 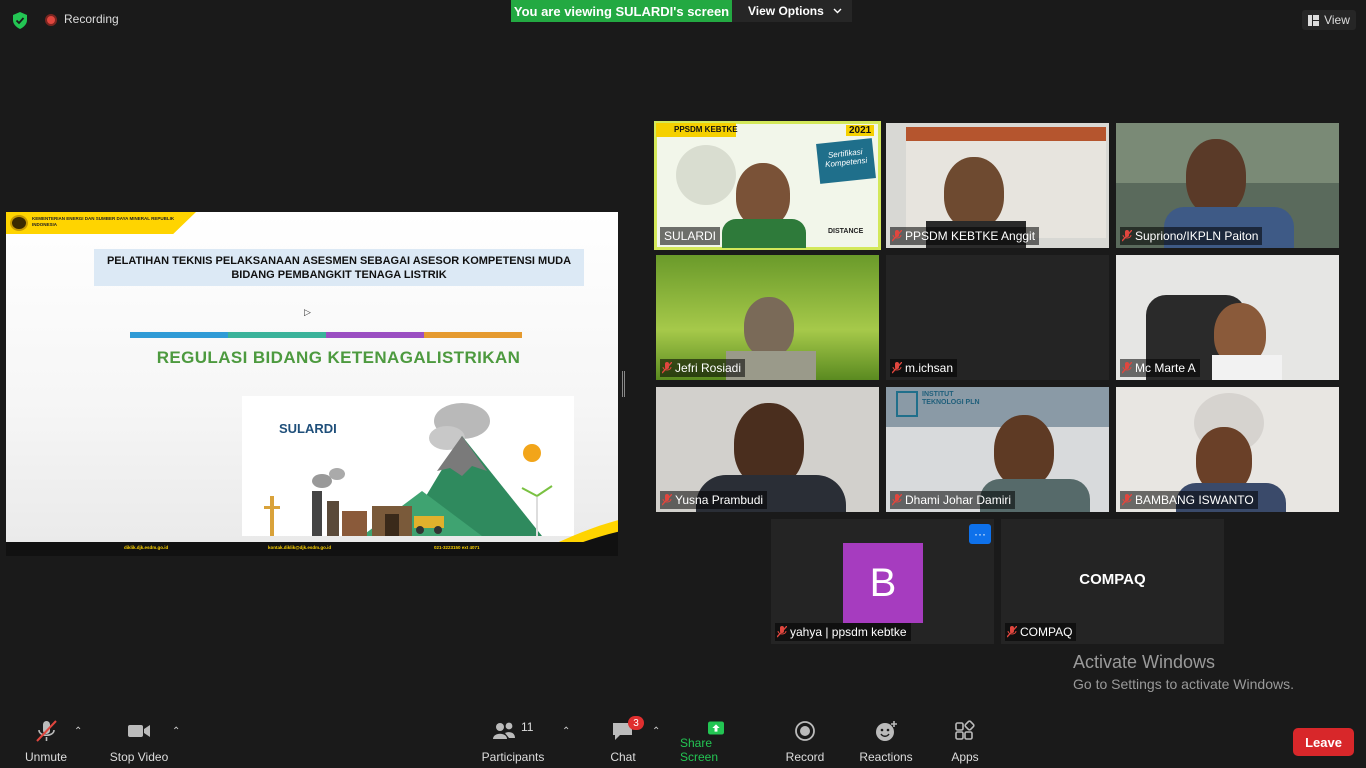 What do you see at coordinates (965, 742) in the screenshot?
I see `apps-button: Apps` at bounding box center [965, 742].